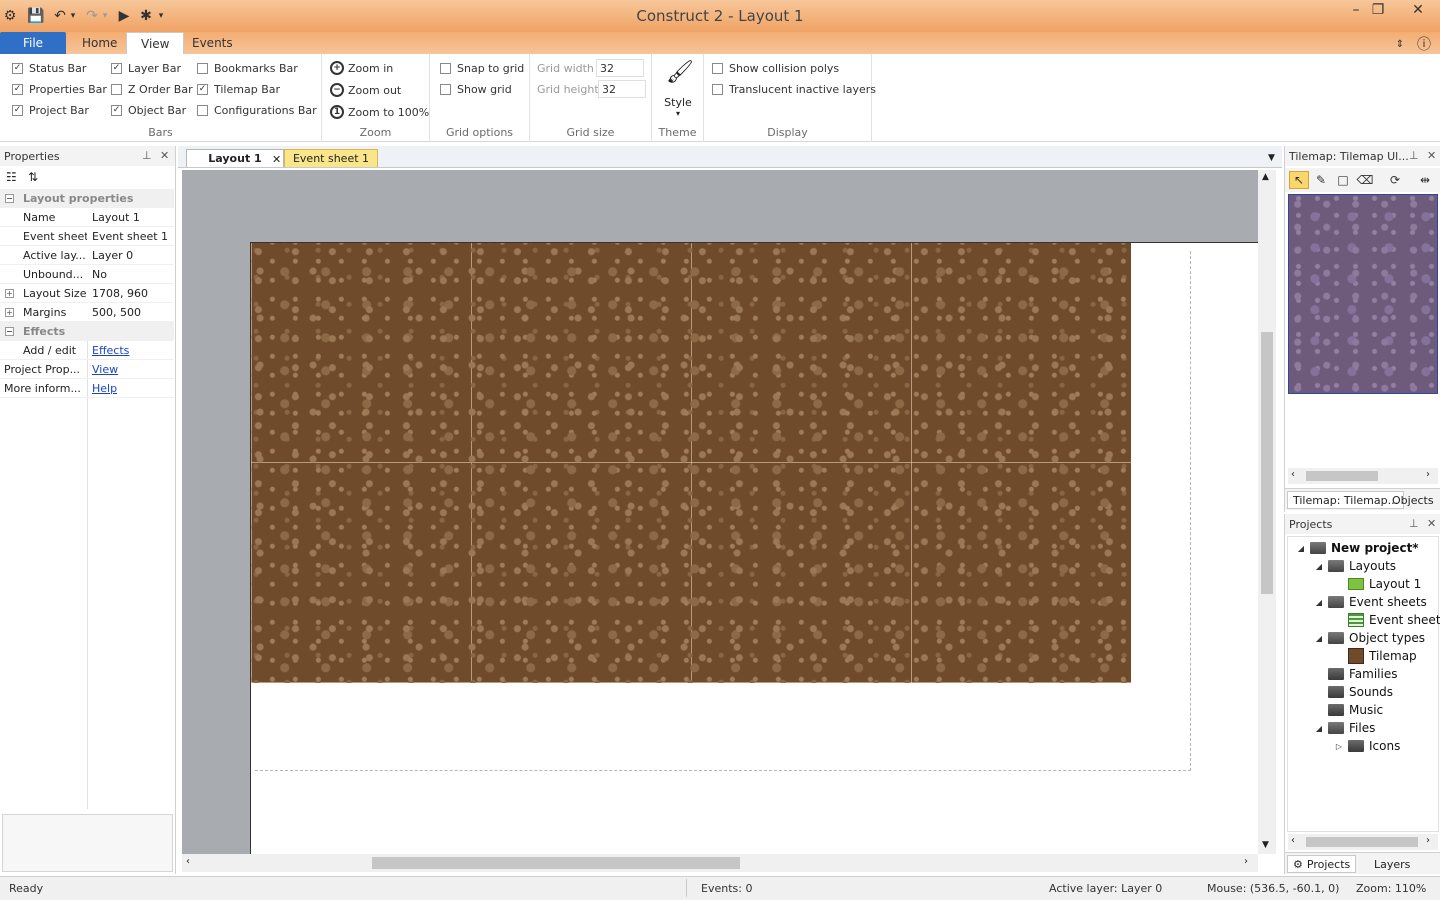 The image size is (1440, 900). I want to click on horizontal-scrollbar: ‹ ›, so click(720, 863).